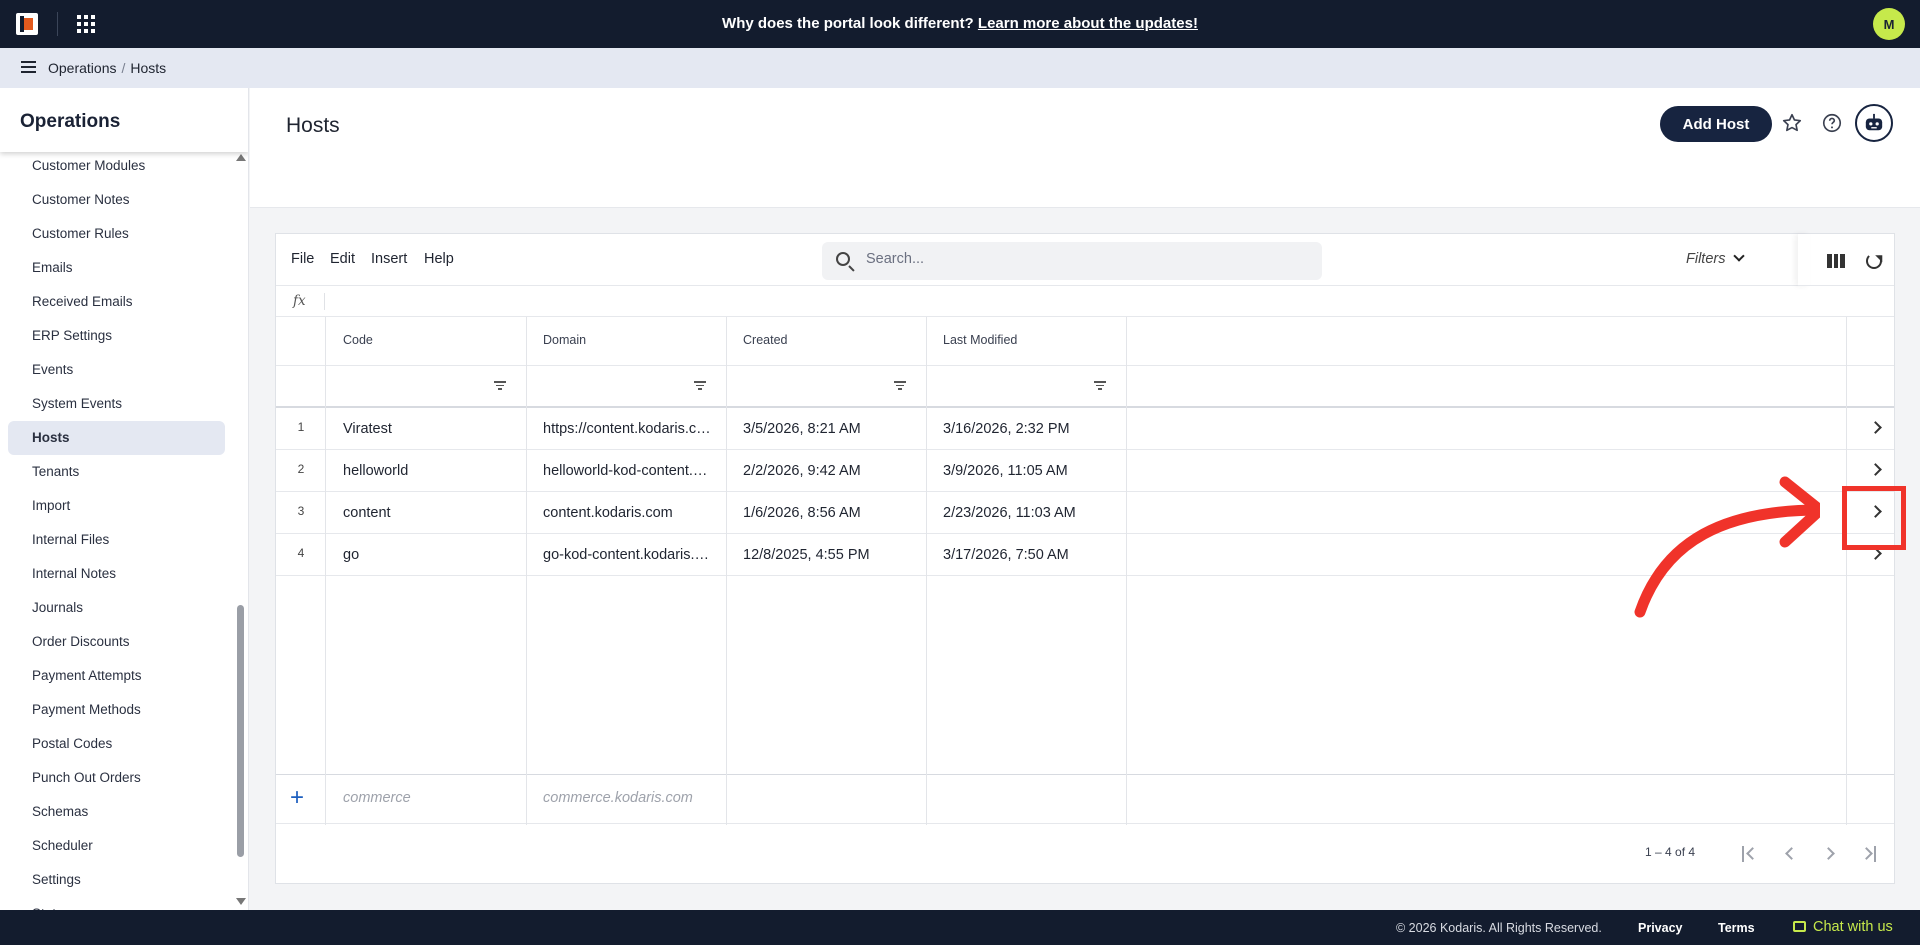  What do you see at coordinates (628, 555) in the screenshot?
I see `cell-domain: go-kod-content.kodaris.com` at bounding box center [628, 555].